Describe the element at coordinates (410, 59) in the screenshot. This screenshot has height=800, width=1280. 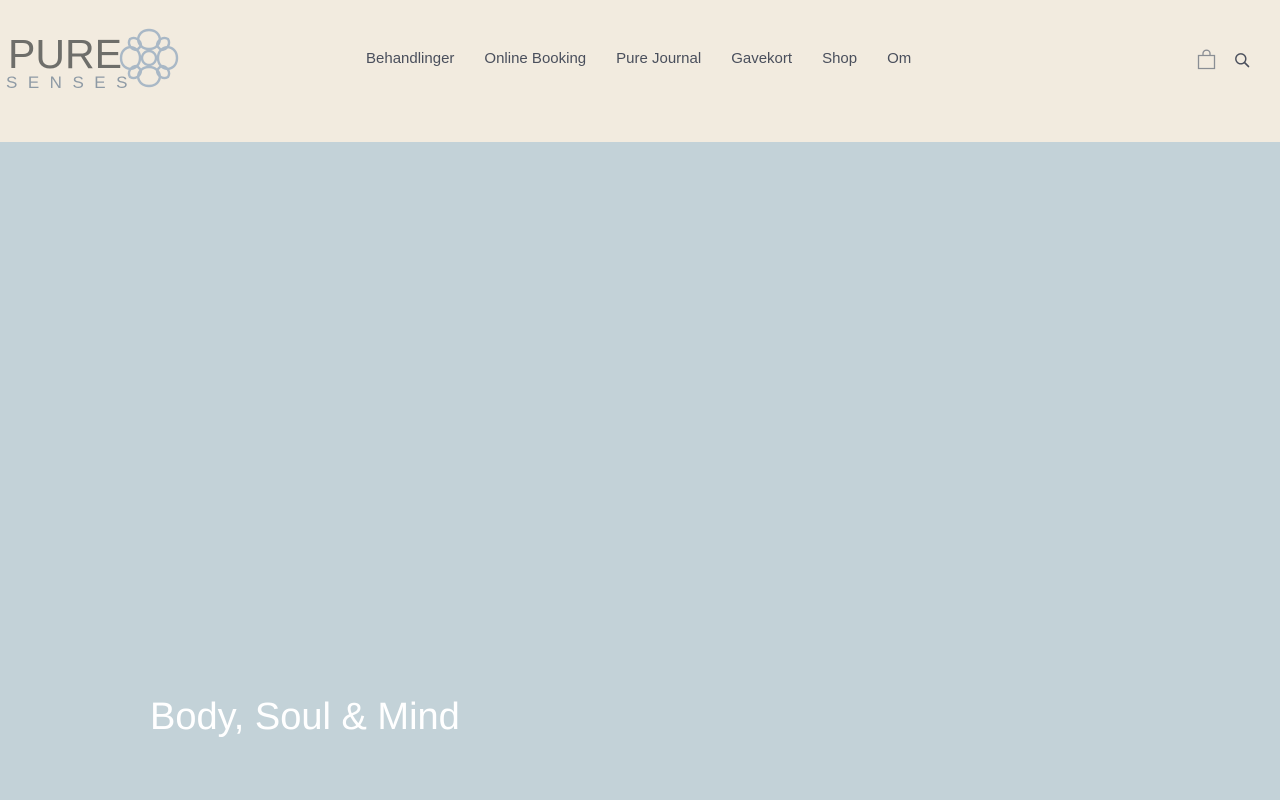
I see `nav-item-behandlinger: Behandlinger` at that location.